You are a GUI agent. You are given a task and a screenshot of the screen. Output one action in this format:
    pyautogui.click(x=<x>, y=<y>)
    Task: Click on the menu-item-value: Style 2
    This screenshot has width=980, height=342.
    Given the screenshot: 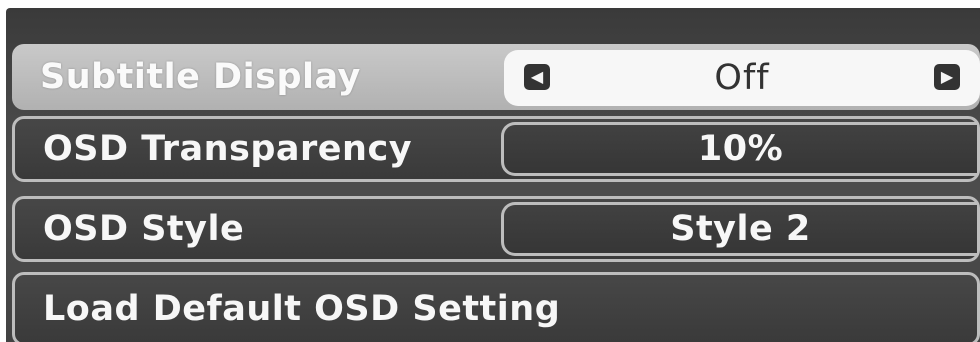 What is the action you would take?
    pyautogui.click(x=740, y=229)
    